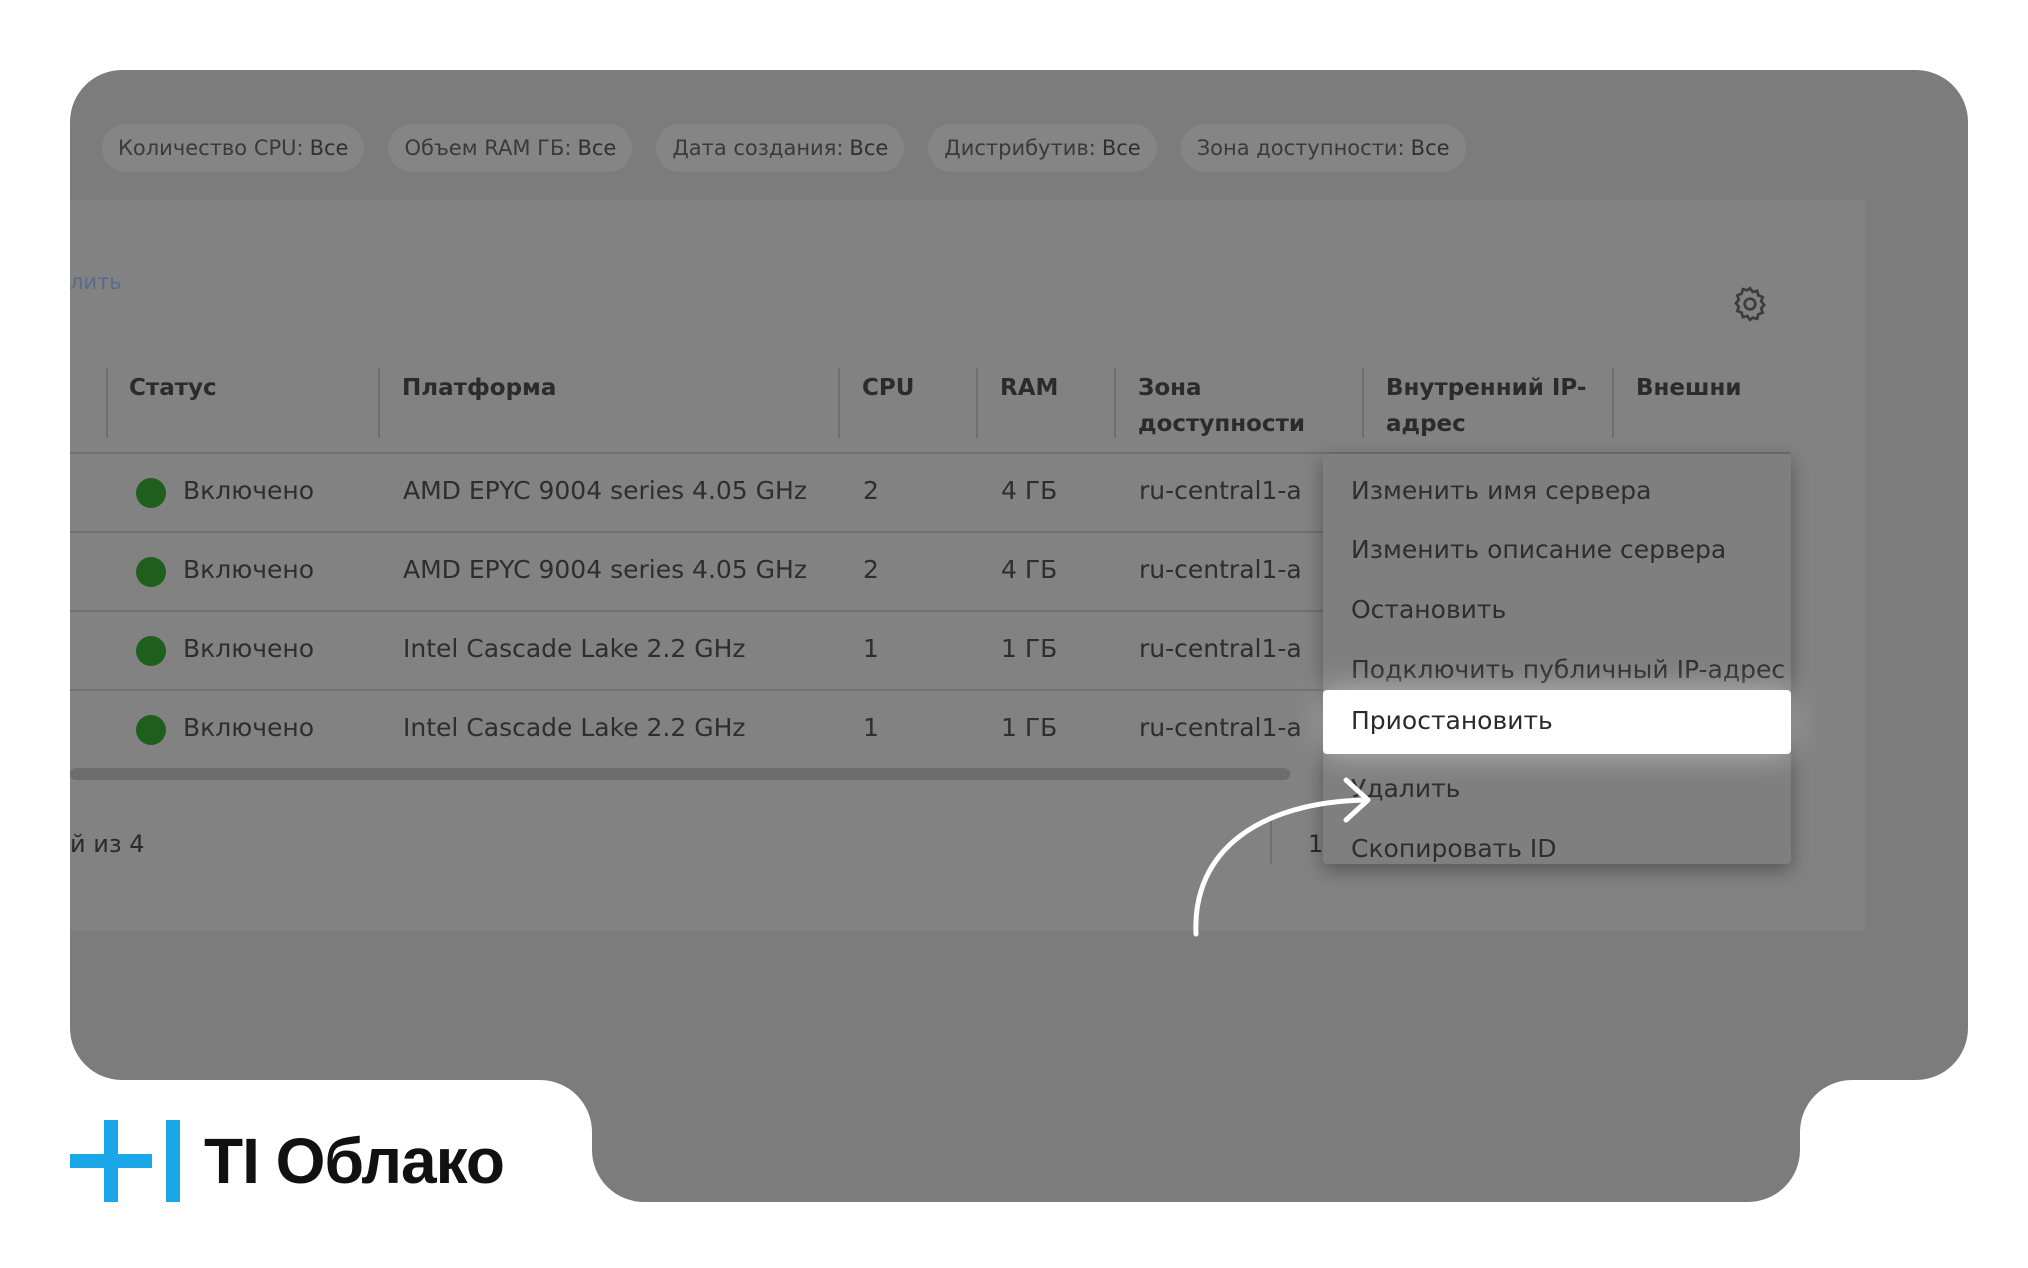 The image size is (2028, 1268). I want to click on brand-logo: TI Облако, so click(287, 1161).